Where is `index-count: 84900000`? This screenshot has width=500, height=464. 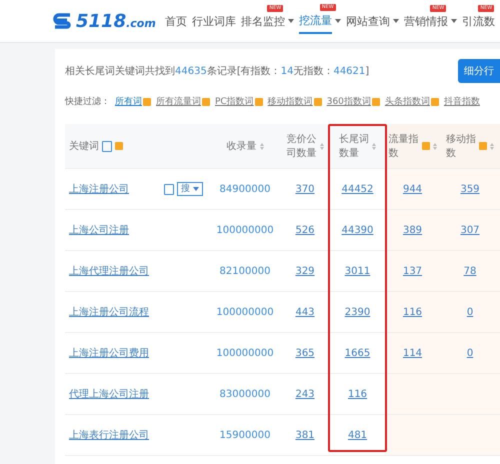 index-count: 84900000 is located at coordinates (245, 189).